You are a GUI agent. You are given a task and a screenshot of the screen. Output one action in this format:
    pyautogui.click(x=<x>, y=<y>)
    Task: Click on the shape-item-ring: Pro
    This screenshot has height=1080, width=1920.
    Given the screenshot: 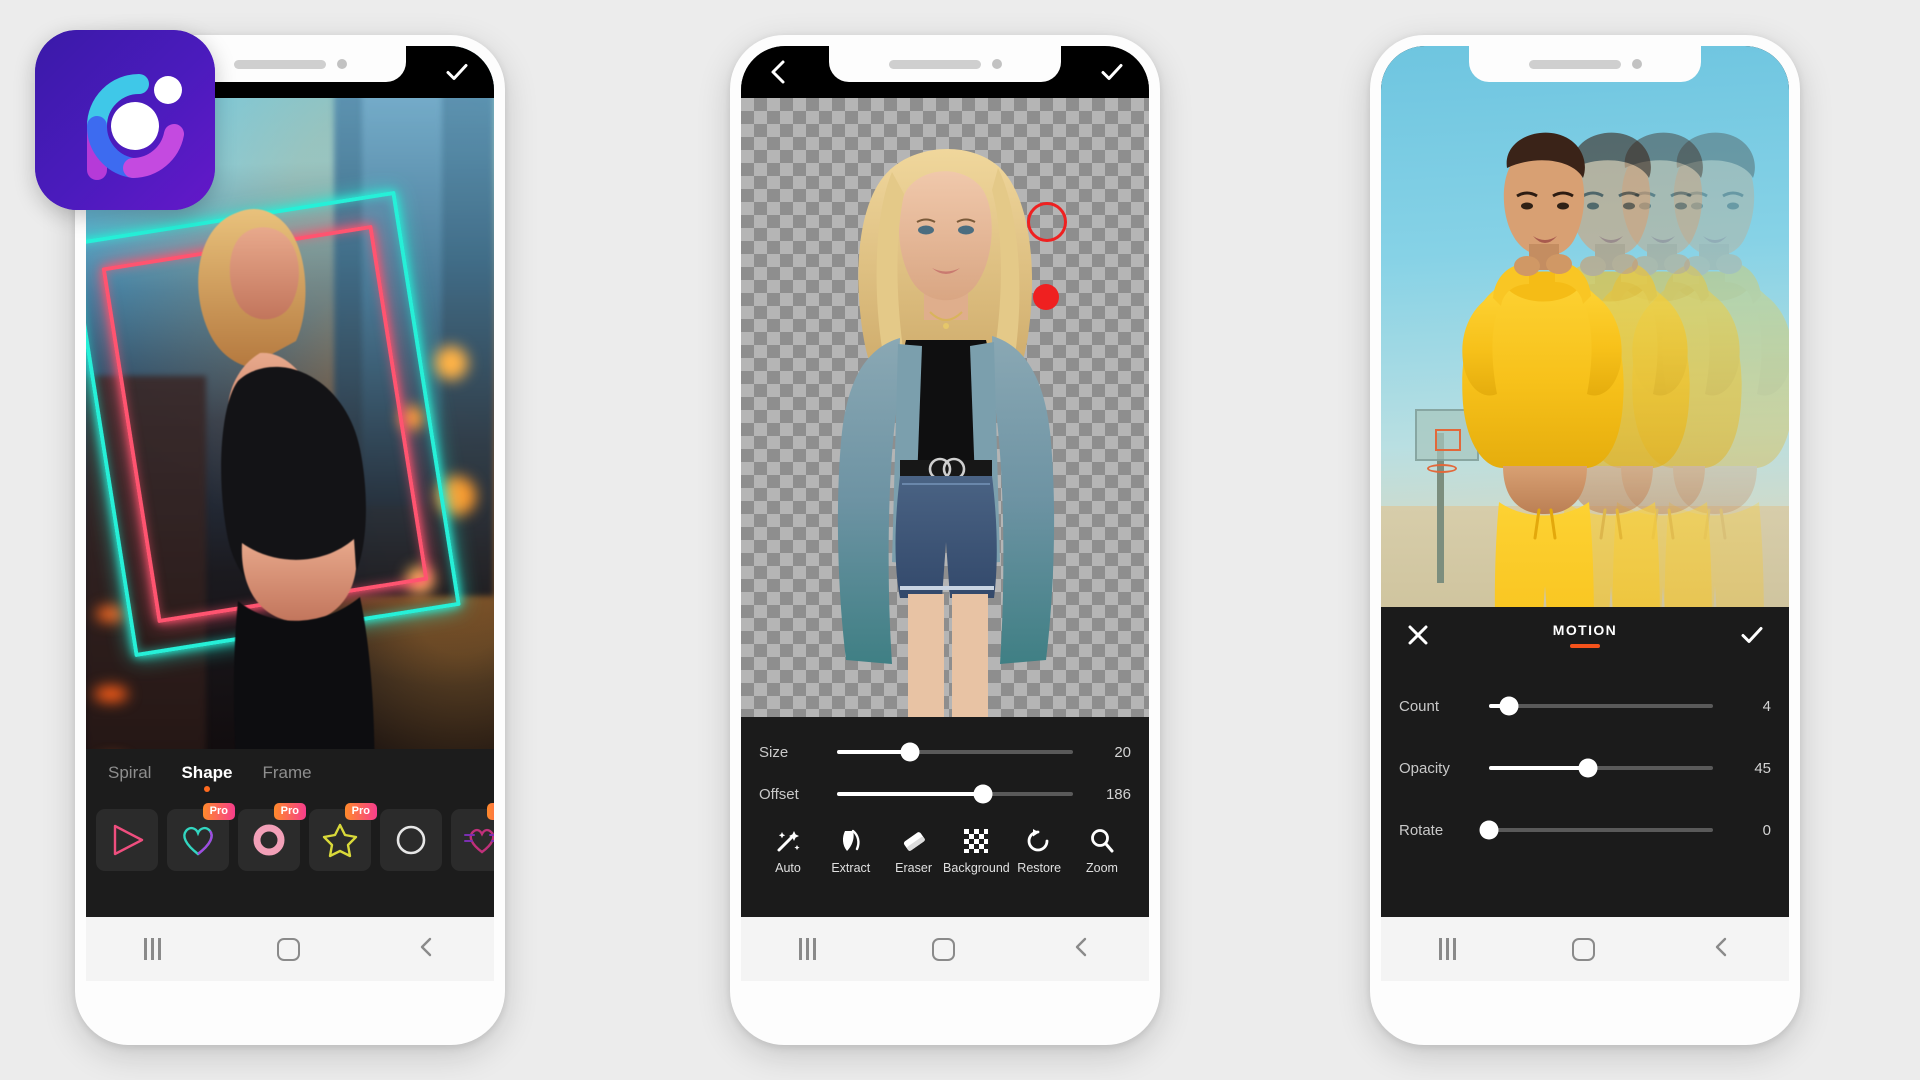 What is the action you would take?
    pyautogui.click(x=272, y=837)
    